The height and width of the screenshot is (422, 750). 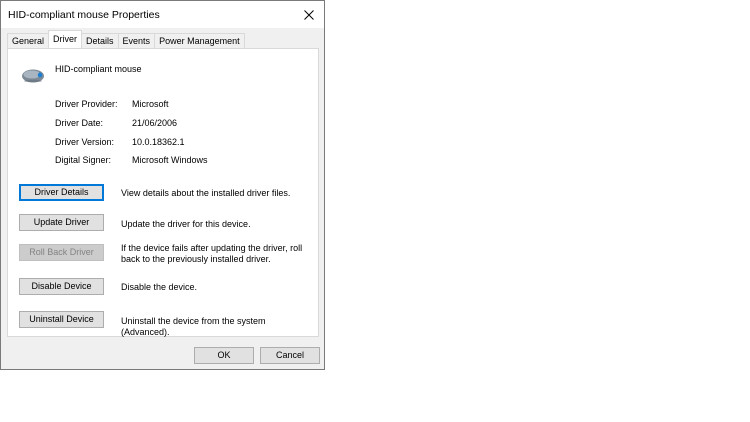 I want to click on tab-power-management: Power Management, so click(x=199, y=40).